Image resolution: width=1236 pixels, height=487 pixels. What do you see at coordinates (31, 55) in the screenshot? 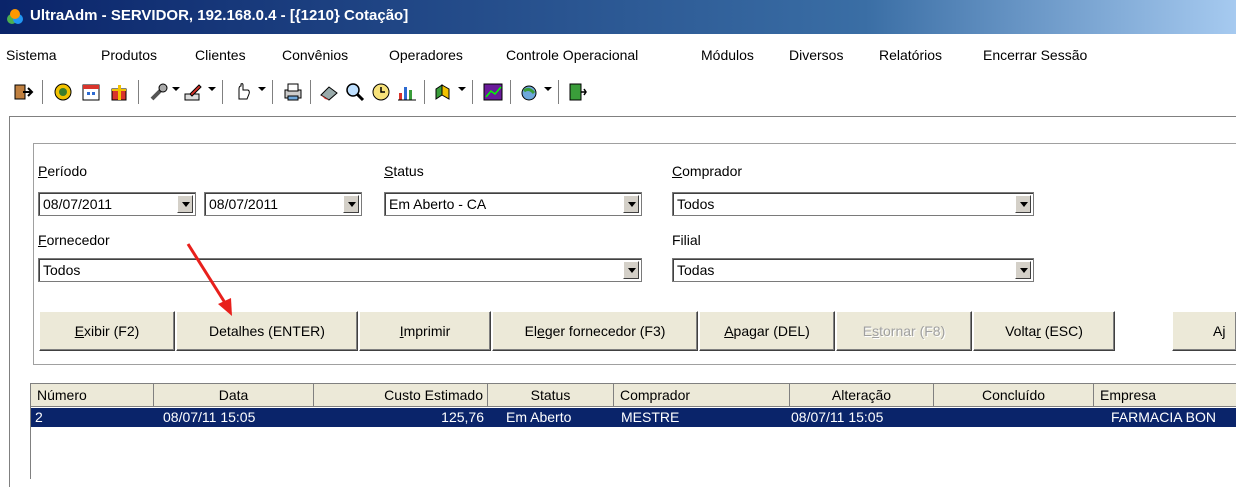
I see `menu-sistema: Sistema` at bounding box center [31, 55].